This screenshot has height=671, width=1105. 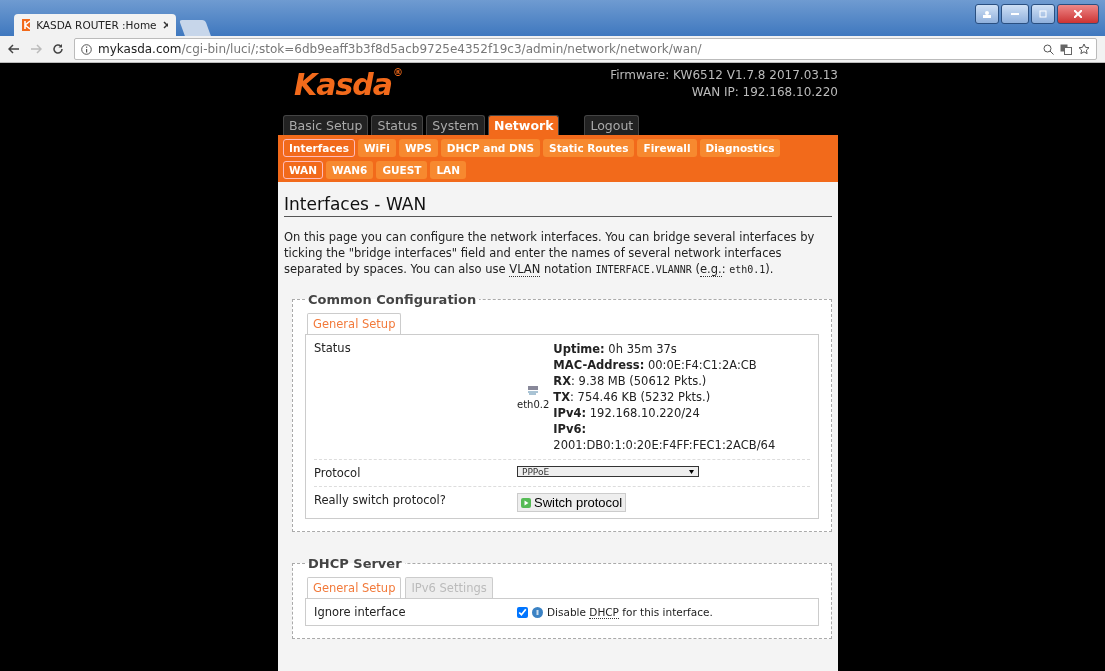 I want to click on menu-tab: Basic Setup, so click(x=326, y=125).